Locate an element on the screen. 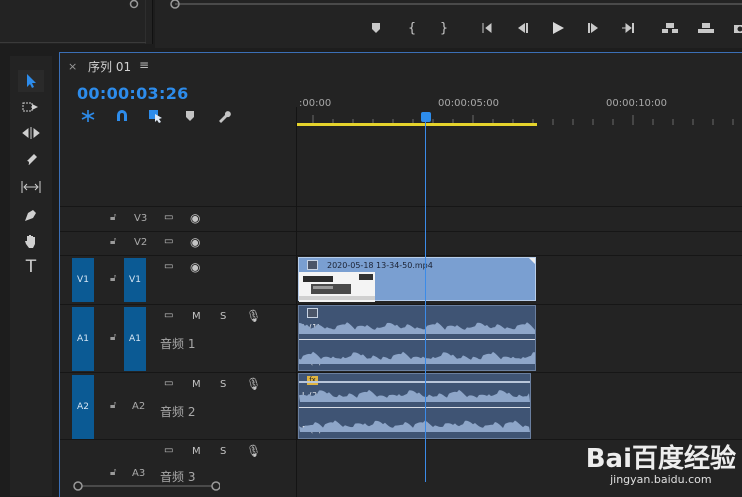  sequence-tab: 序列 01 is located at coordinates (109, 66).